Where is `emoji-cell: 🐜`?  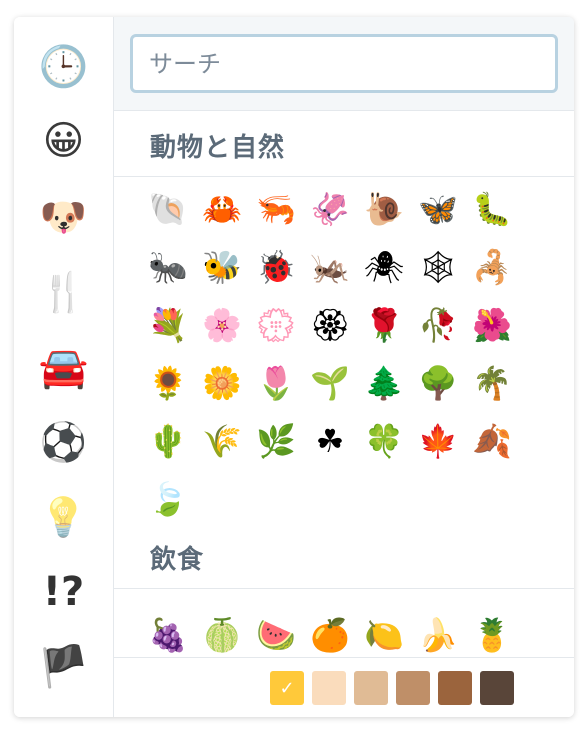 emoji-cell: 🐜 is located at coordinates (168, 267).